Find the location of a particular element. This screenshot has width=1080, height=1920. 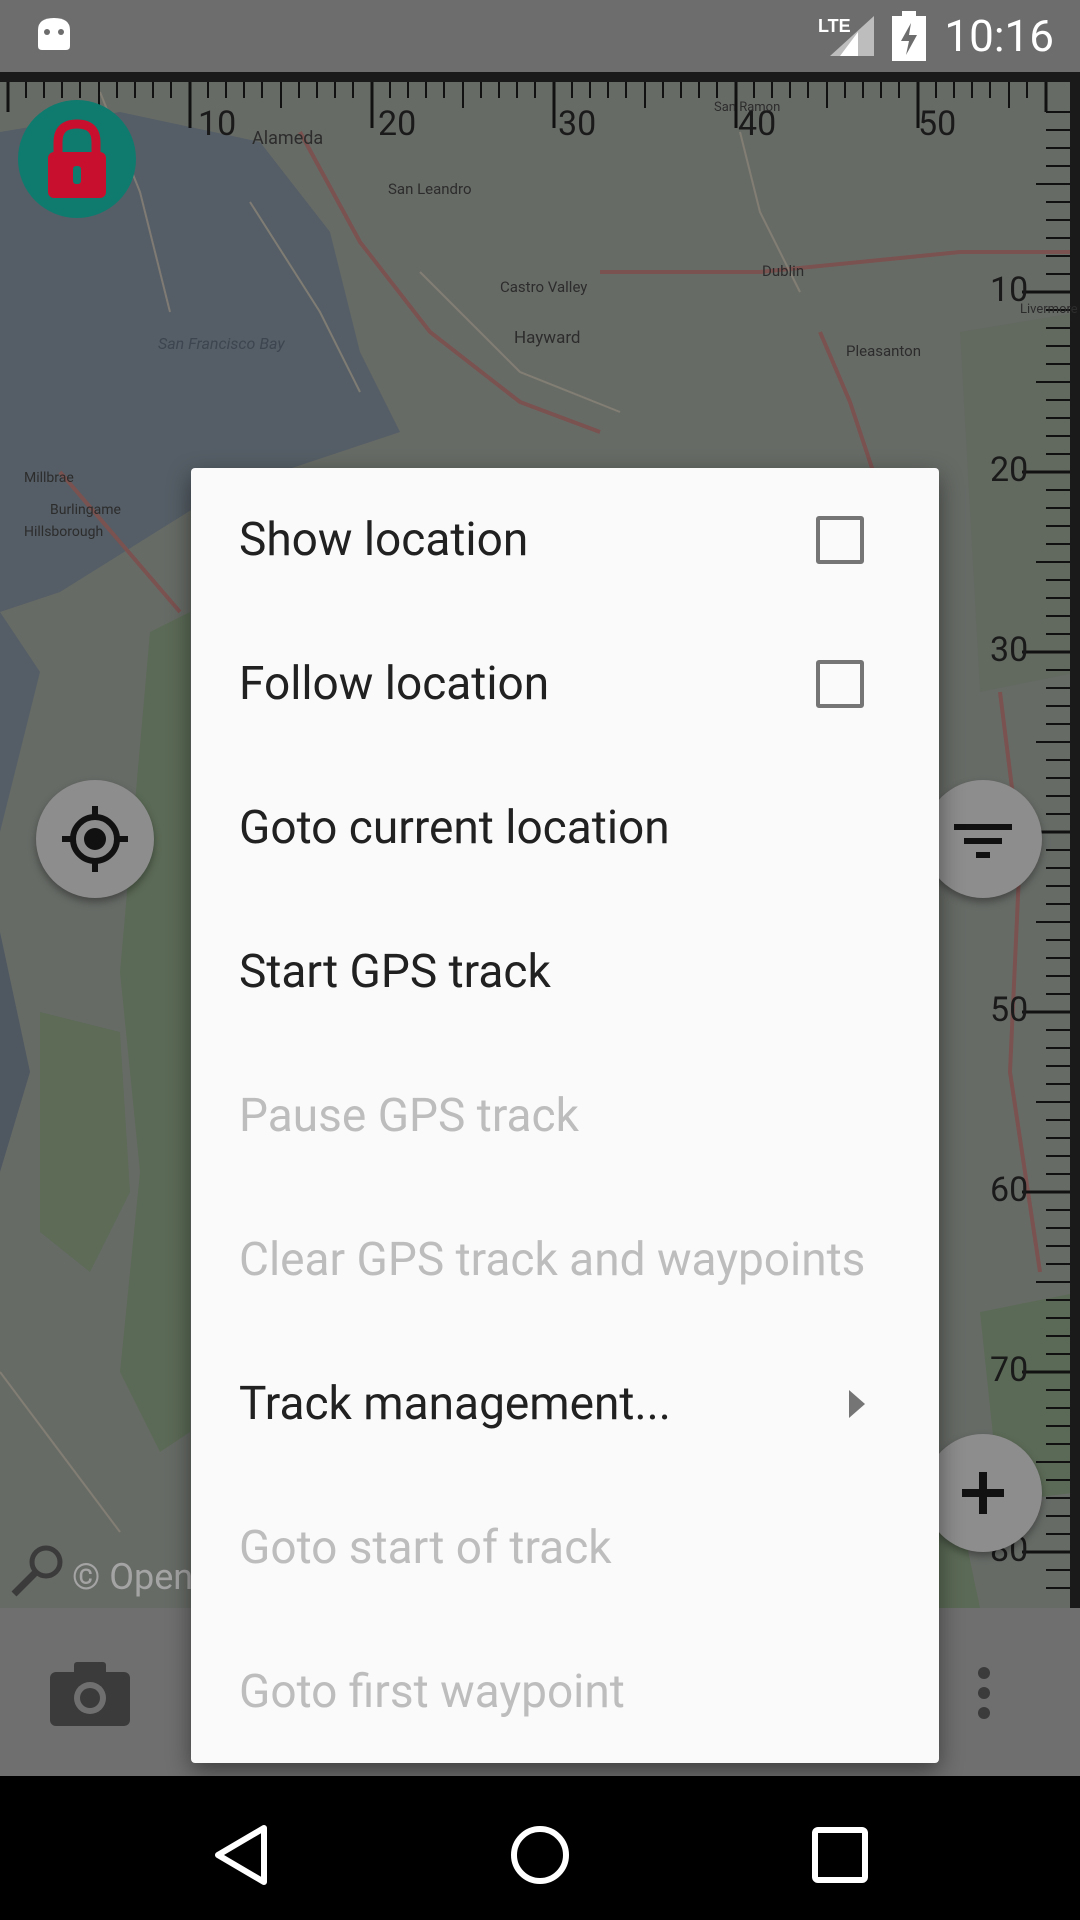

menu-item-label: Goto start of track is located at coordinates (425, 1548).